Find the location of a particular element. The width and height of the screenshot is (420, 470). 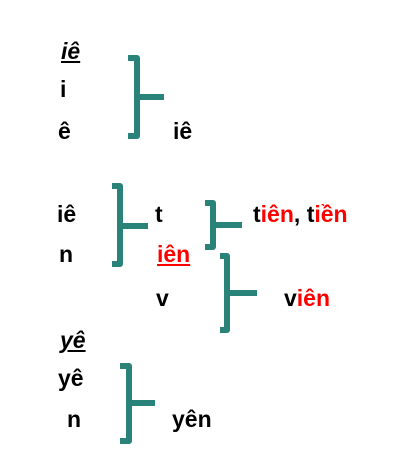

bracket-vien is located at coordinates (238, 293).